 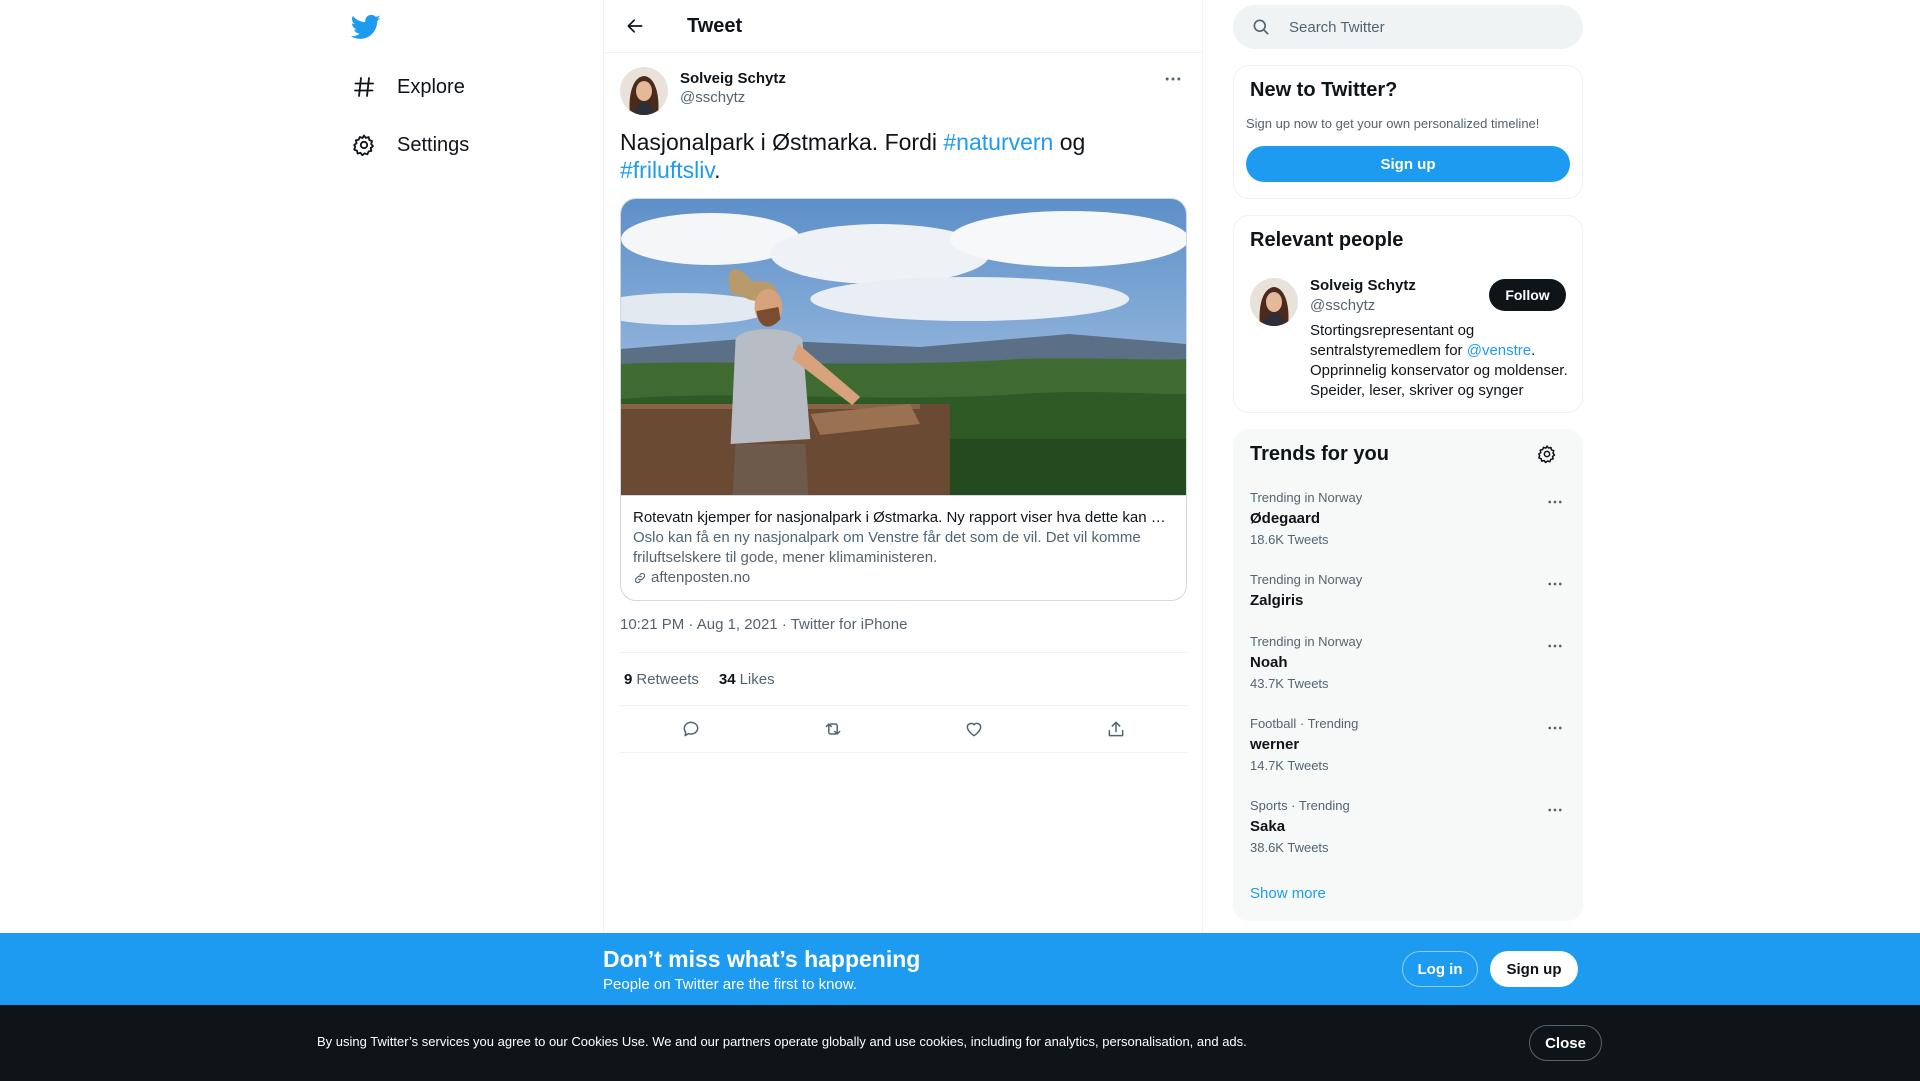 I want to click on trend-item: Football · Trending werner 14.7K Tweets, so click(x=1408, y=745).